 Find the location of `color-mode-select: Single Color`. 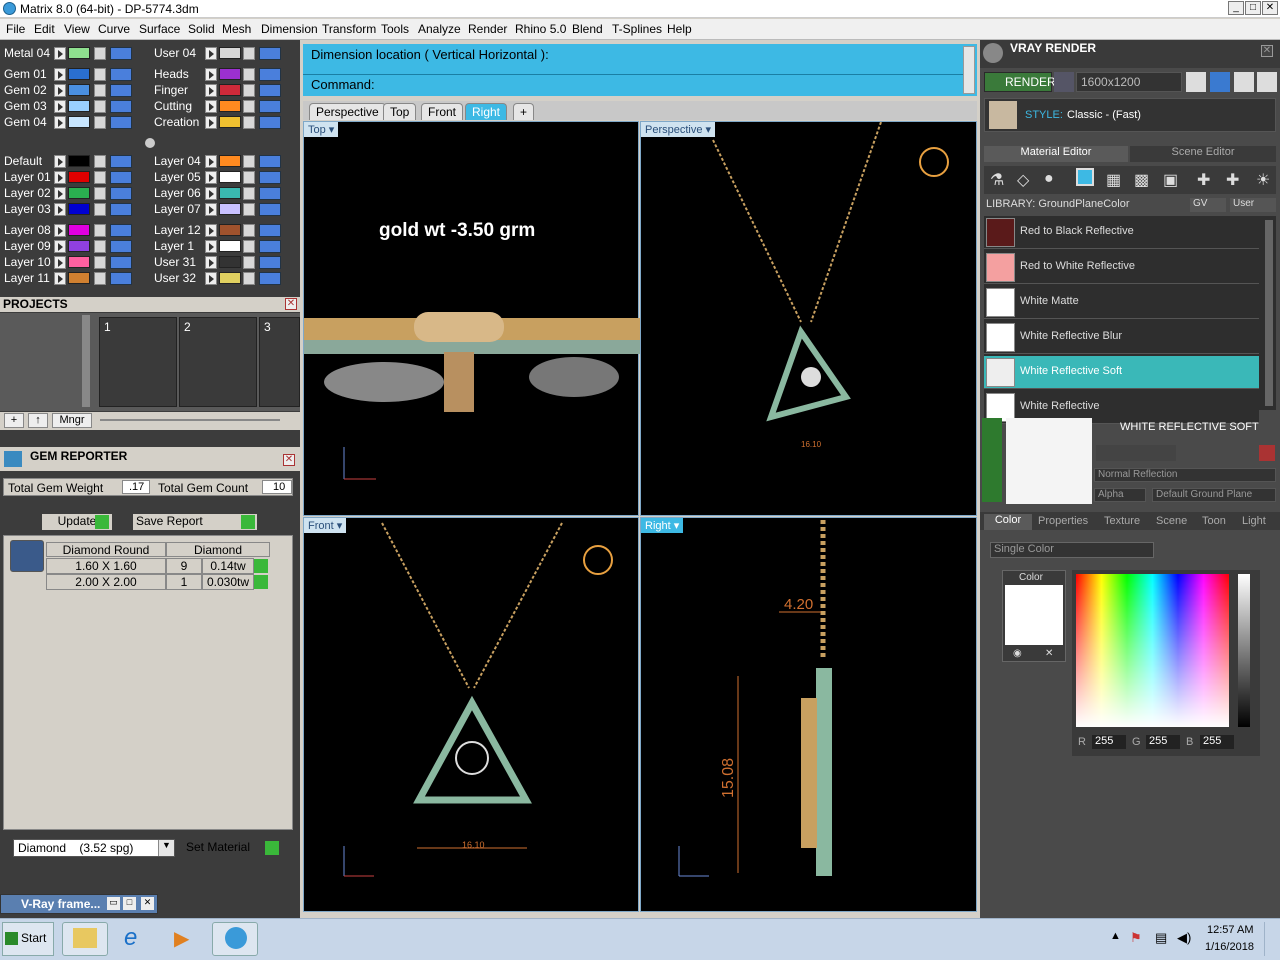

color-mode-select: Single Color is located at coordinates (1072, 550).